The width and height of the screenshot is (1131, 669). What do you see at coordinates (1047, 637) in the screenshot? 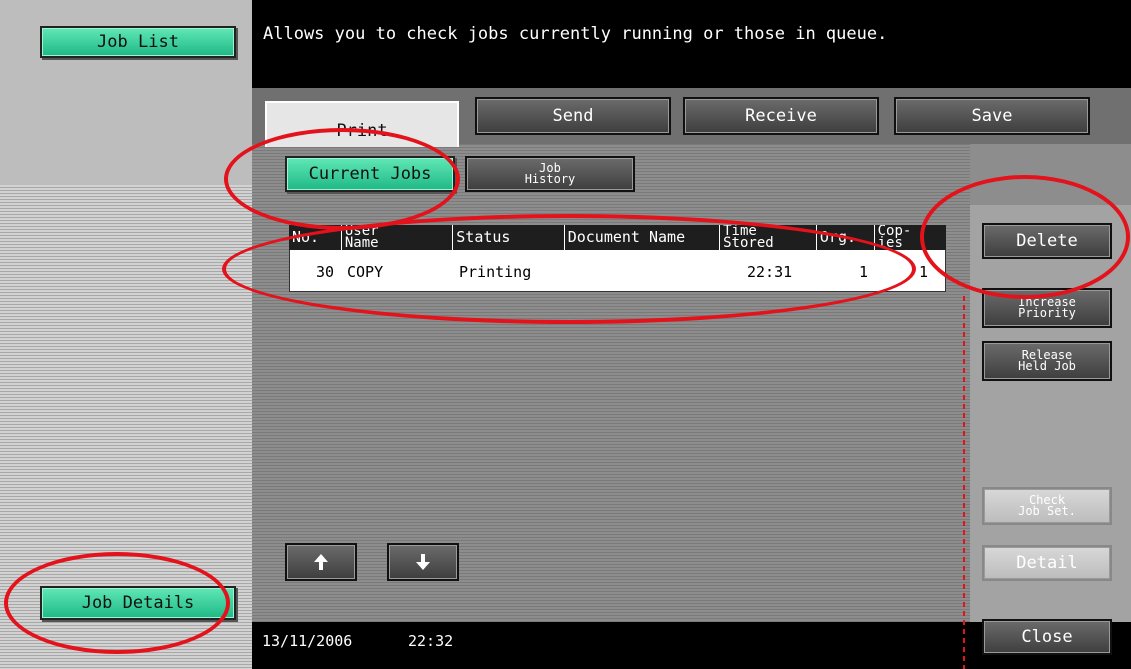
I see `close-button: Close` at bounding box center [1047, 637].